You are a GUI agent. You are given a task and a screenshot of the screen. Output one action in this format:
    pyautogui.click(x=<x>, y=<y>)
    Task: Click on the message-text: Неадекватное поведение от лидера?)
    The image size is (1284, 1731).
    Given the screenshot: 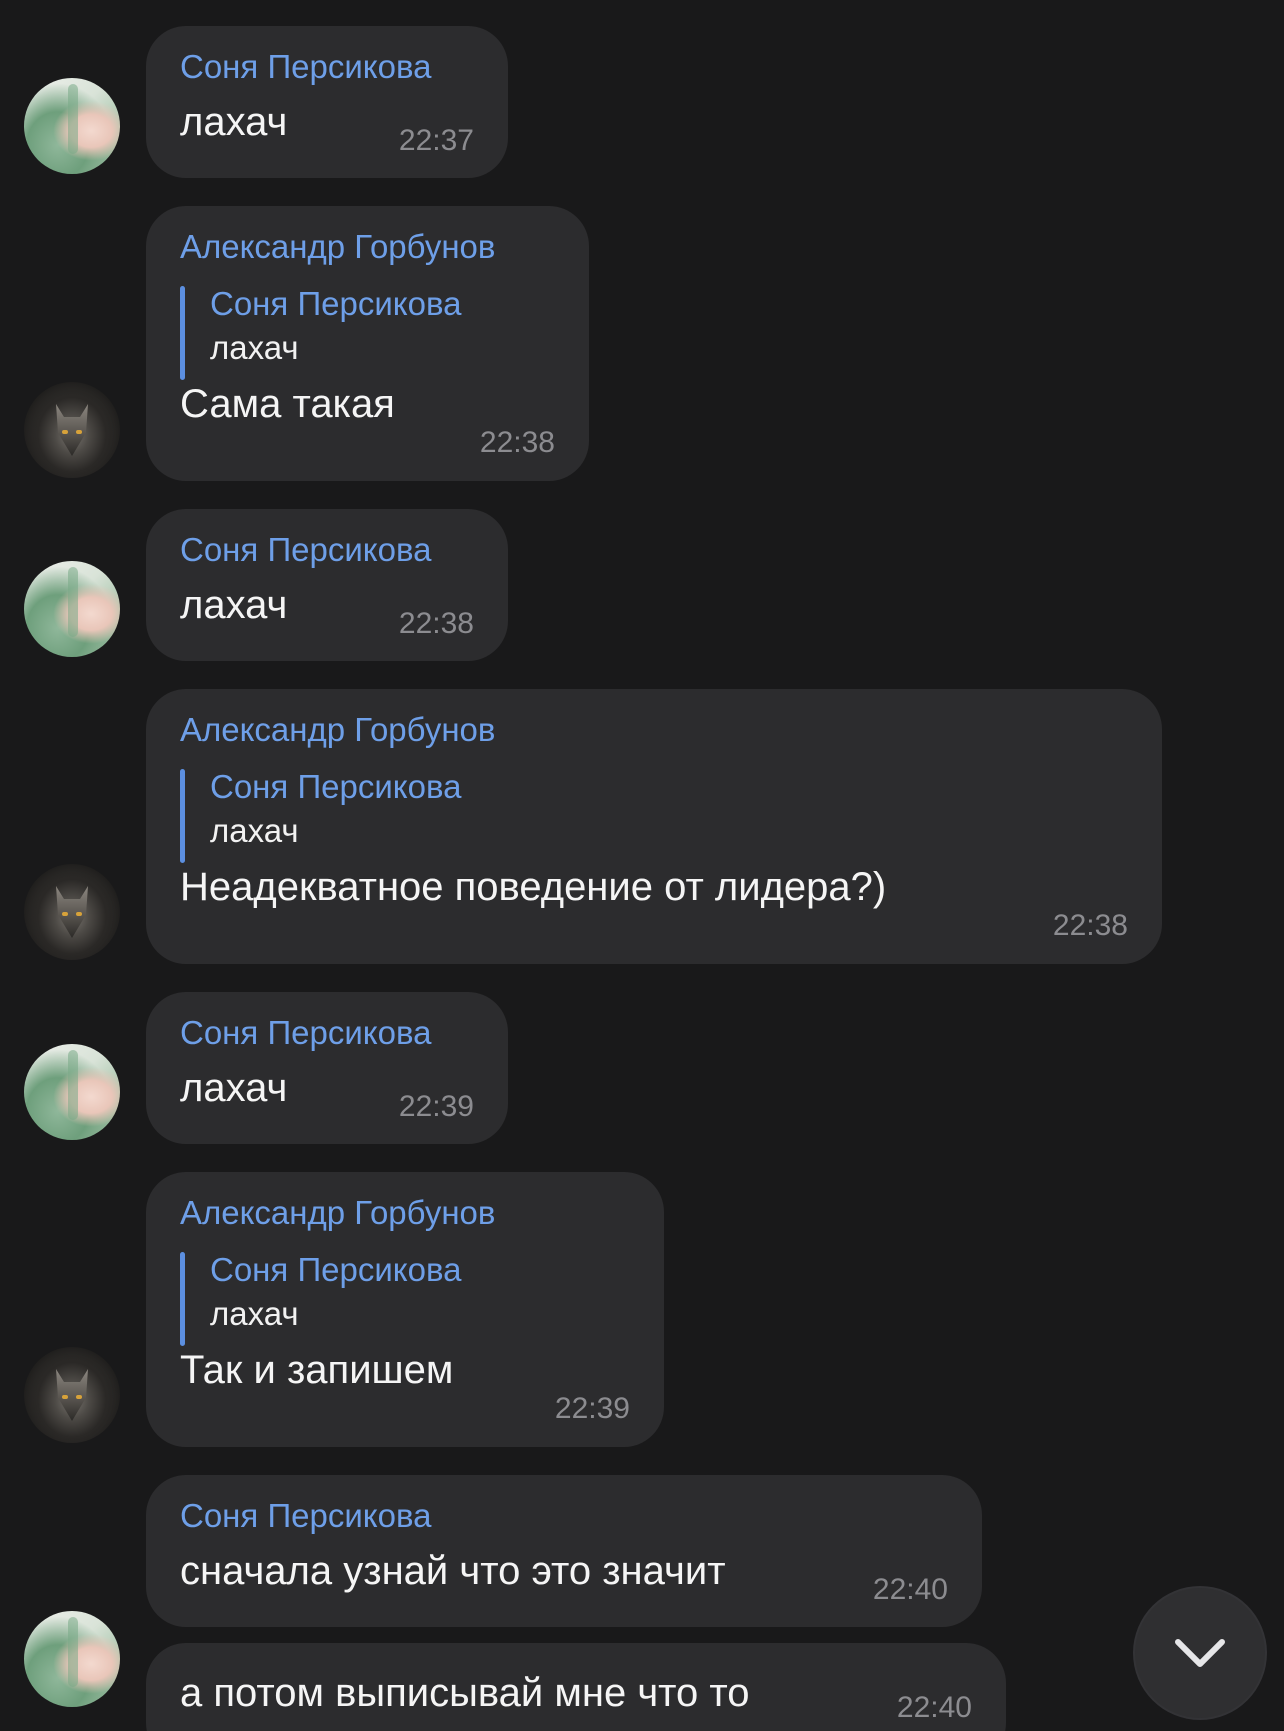 What is the action you would take?
    pyautogui.click(x=533, y=887)
    